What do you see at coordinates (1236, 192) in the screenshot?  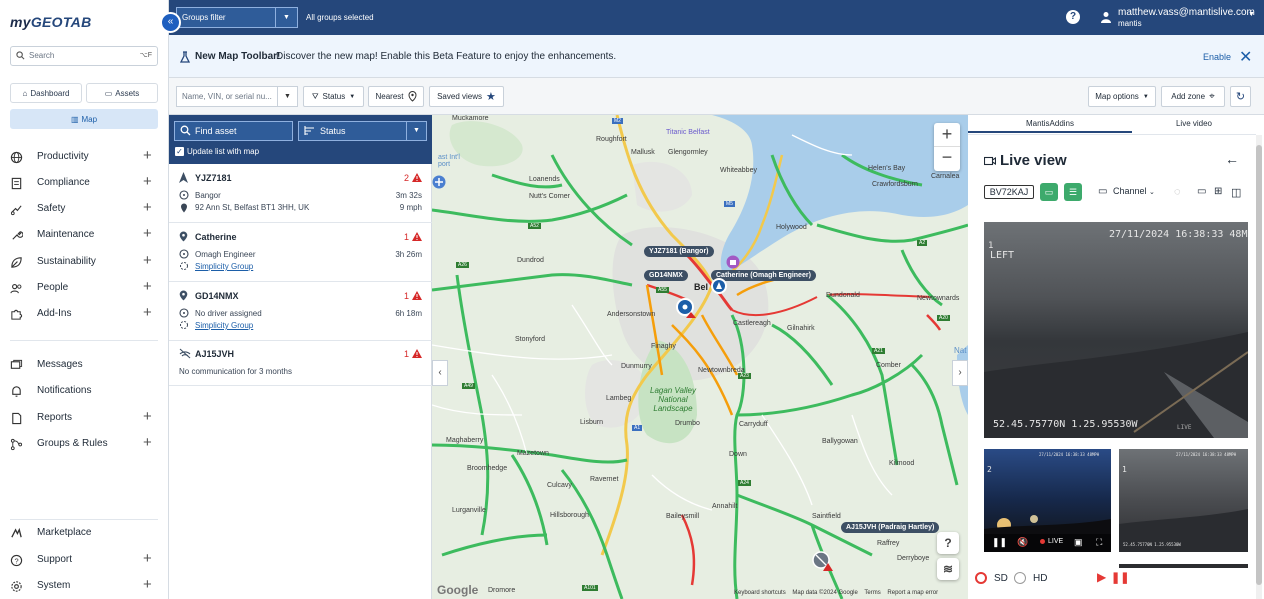 I see `split-view-icon: ◫` at bounding box center [1236, 192].